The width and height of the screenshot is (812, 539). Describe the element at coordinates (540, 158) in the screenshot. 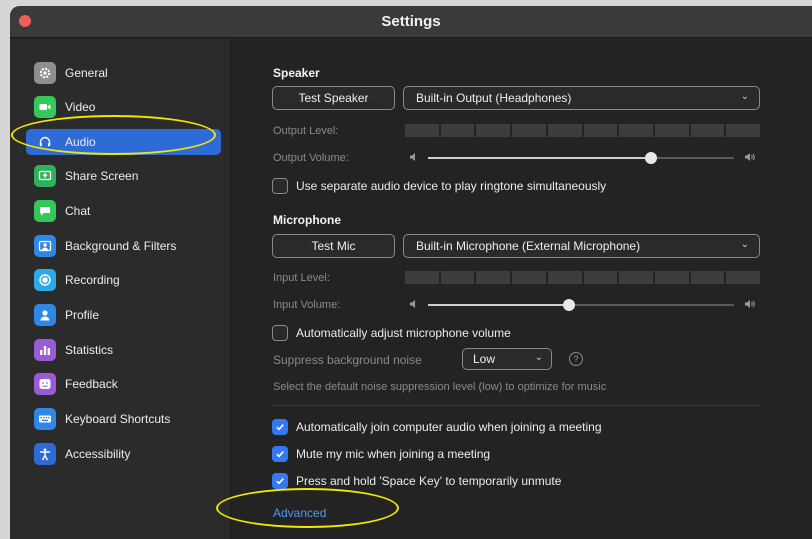

I see `output-volume-fill` at that location.